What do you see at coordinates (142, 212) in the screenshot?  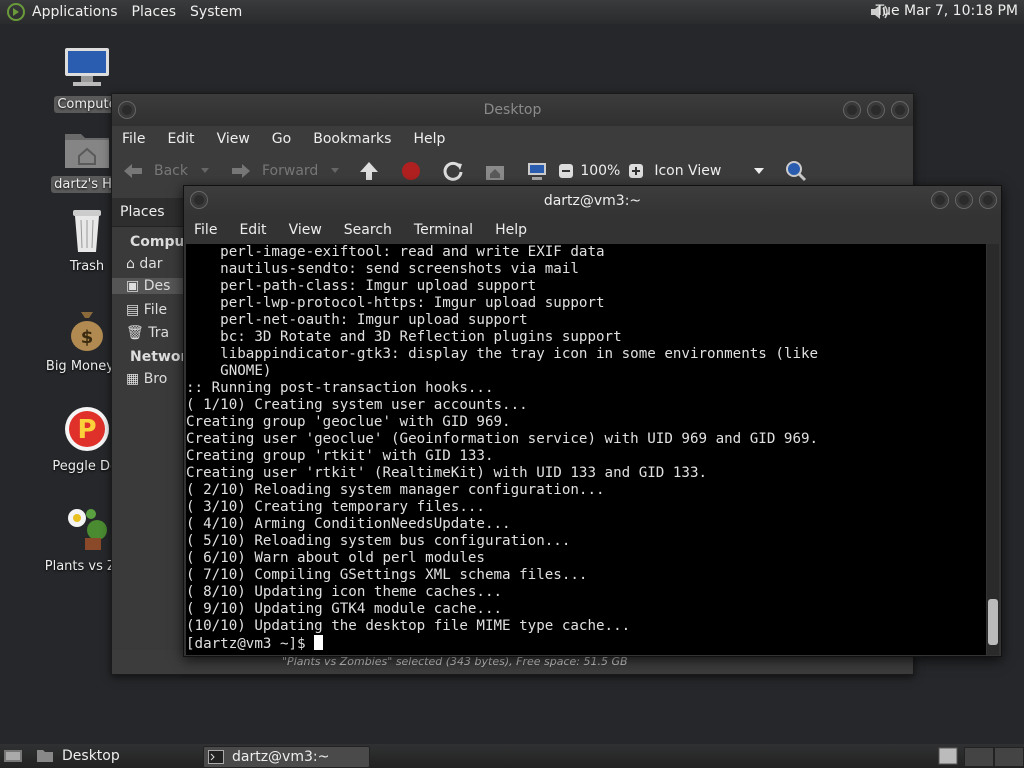 I see `places-label: Places` at bounding box center [142, 212].